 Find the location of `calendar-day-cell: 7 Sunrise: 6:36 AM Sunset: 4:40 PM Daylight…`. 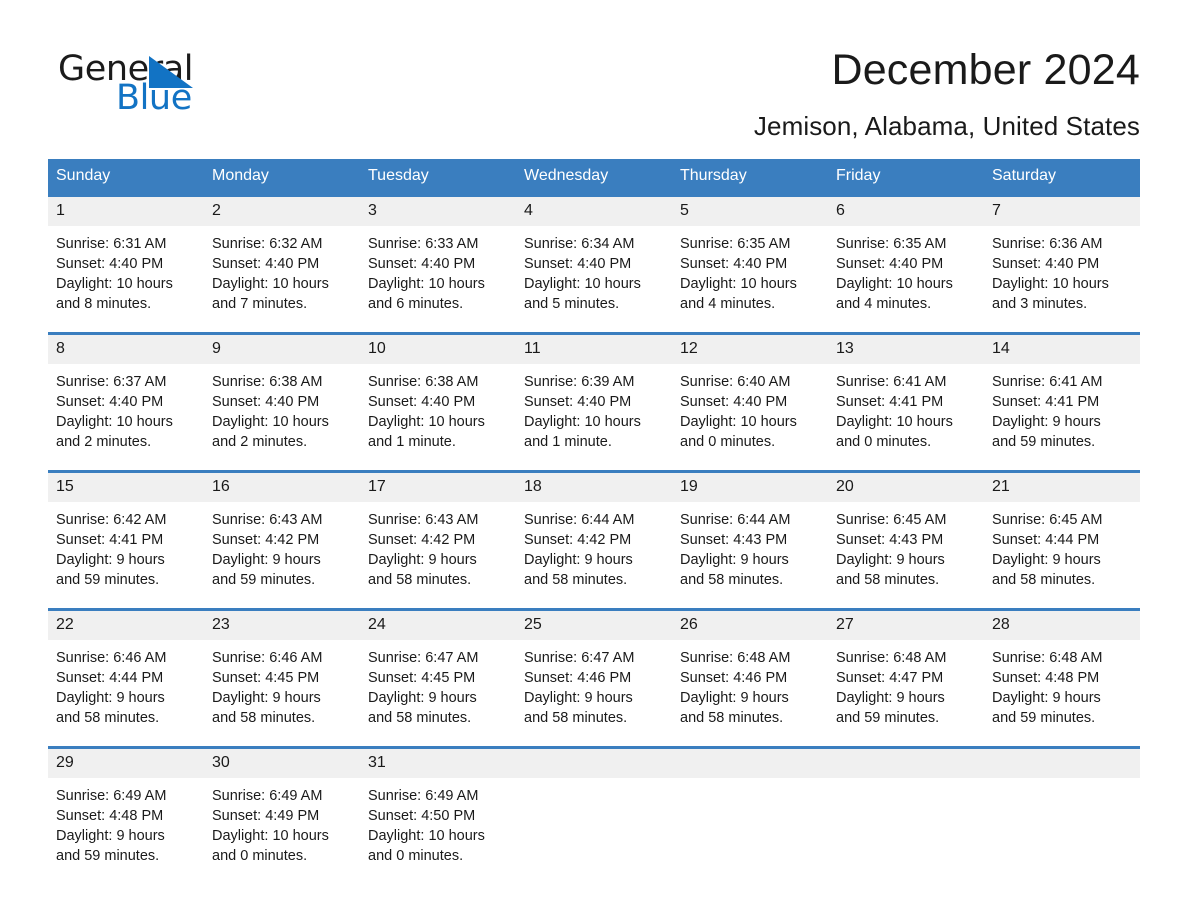

calendar-day-cell: 7 Sunrise: 6:36 AM Sunset: 4:40 PM Daylight… is located at coordinates (1062, 264).